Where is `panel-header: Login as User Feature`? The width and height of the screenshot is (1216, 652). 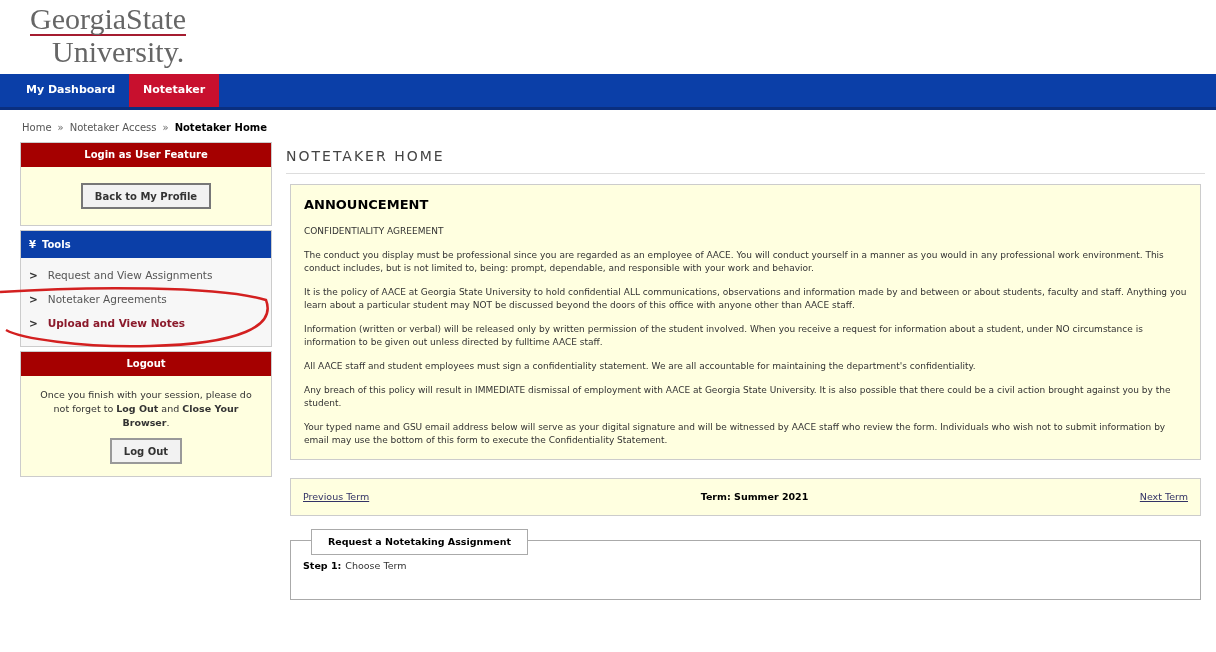 panel-header: Login as User Feature is located at coordinates (146, 155).